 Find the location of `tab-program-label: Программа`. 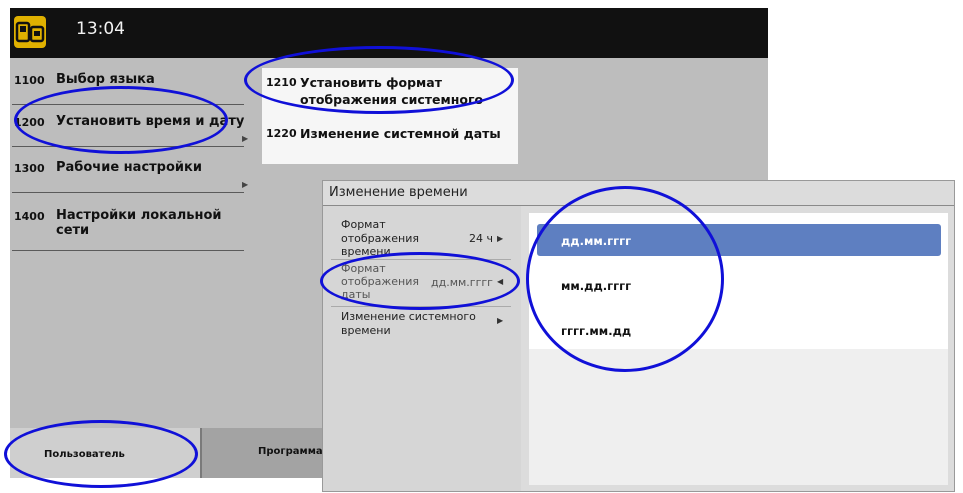

tab-program-label: Программа is located at coordinates (290, 451).